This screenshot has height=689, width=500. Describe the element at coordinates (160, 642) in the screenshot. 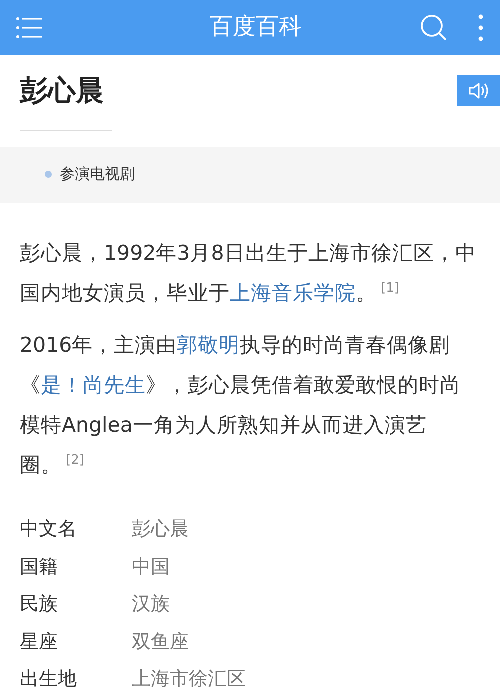

I see `info-value: 双鱼座` at that location.